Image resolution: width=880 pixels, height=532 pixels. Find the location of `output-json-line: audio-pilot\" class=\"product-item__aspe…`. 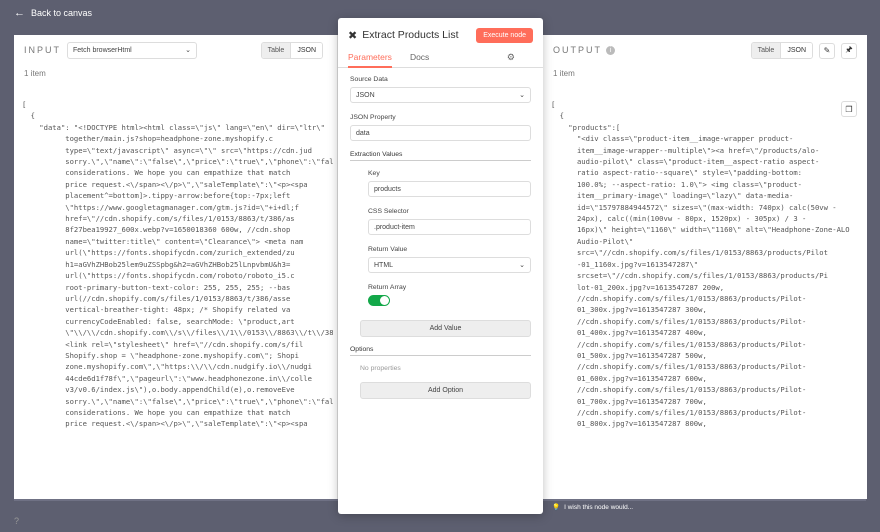

output-json-line: audio-pilot\" class=\"product-item__aspe… is located at coordinates (685, 162).